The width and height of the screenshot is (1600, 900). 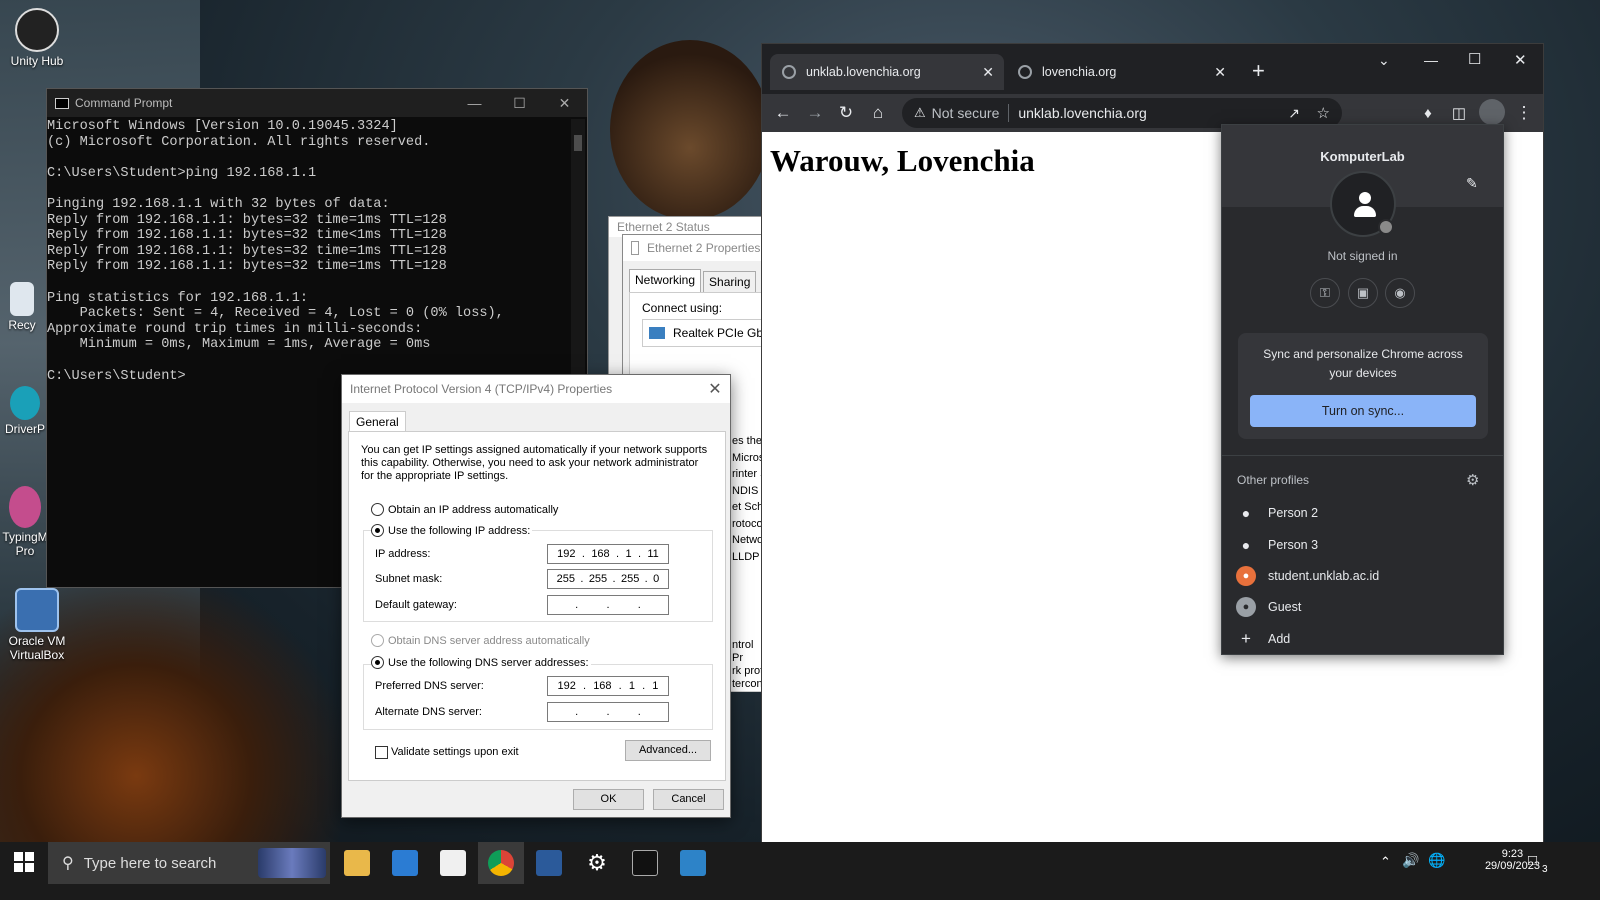 What do you see at coordinates (920, 112) in the screenshot?
I see `warning-icon: ⚠` at bounding box center [920, 112].